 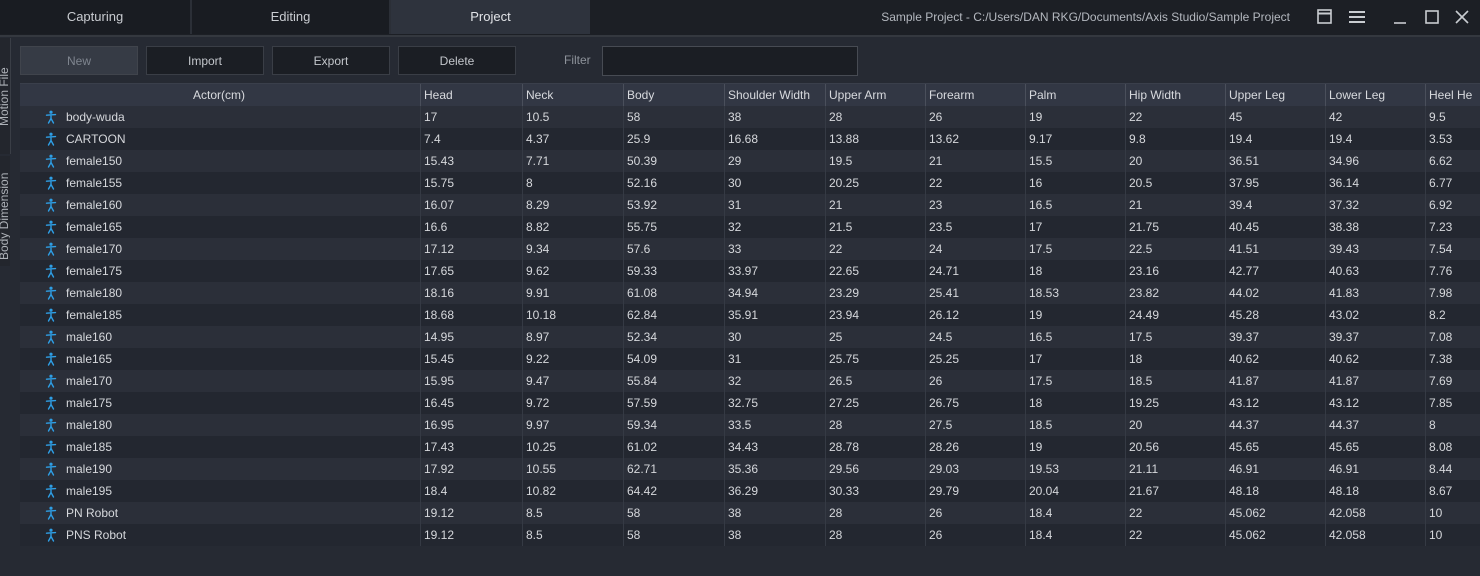 I want to click on column-header: Palm, so click(x=1076, y=95).